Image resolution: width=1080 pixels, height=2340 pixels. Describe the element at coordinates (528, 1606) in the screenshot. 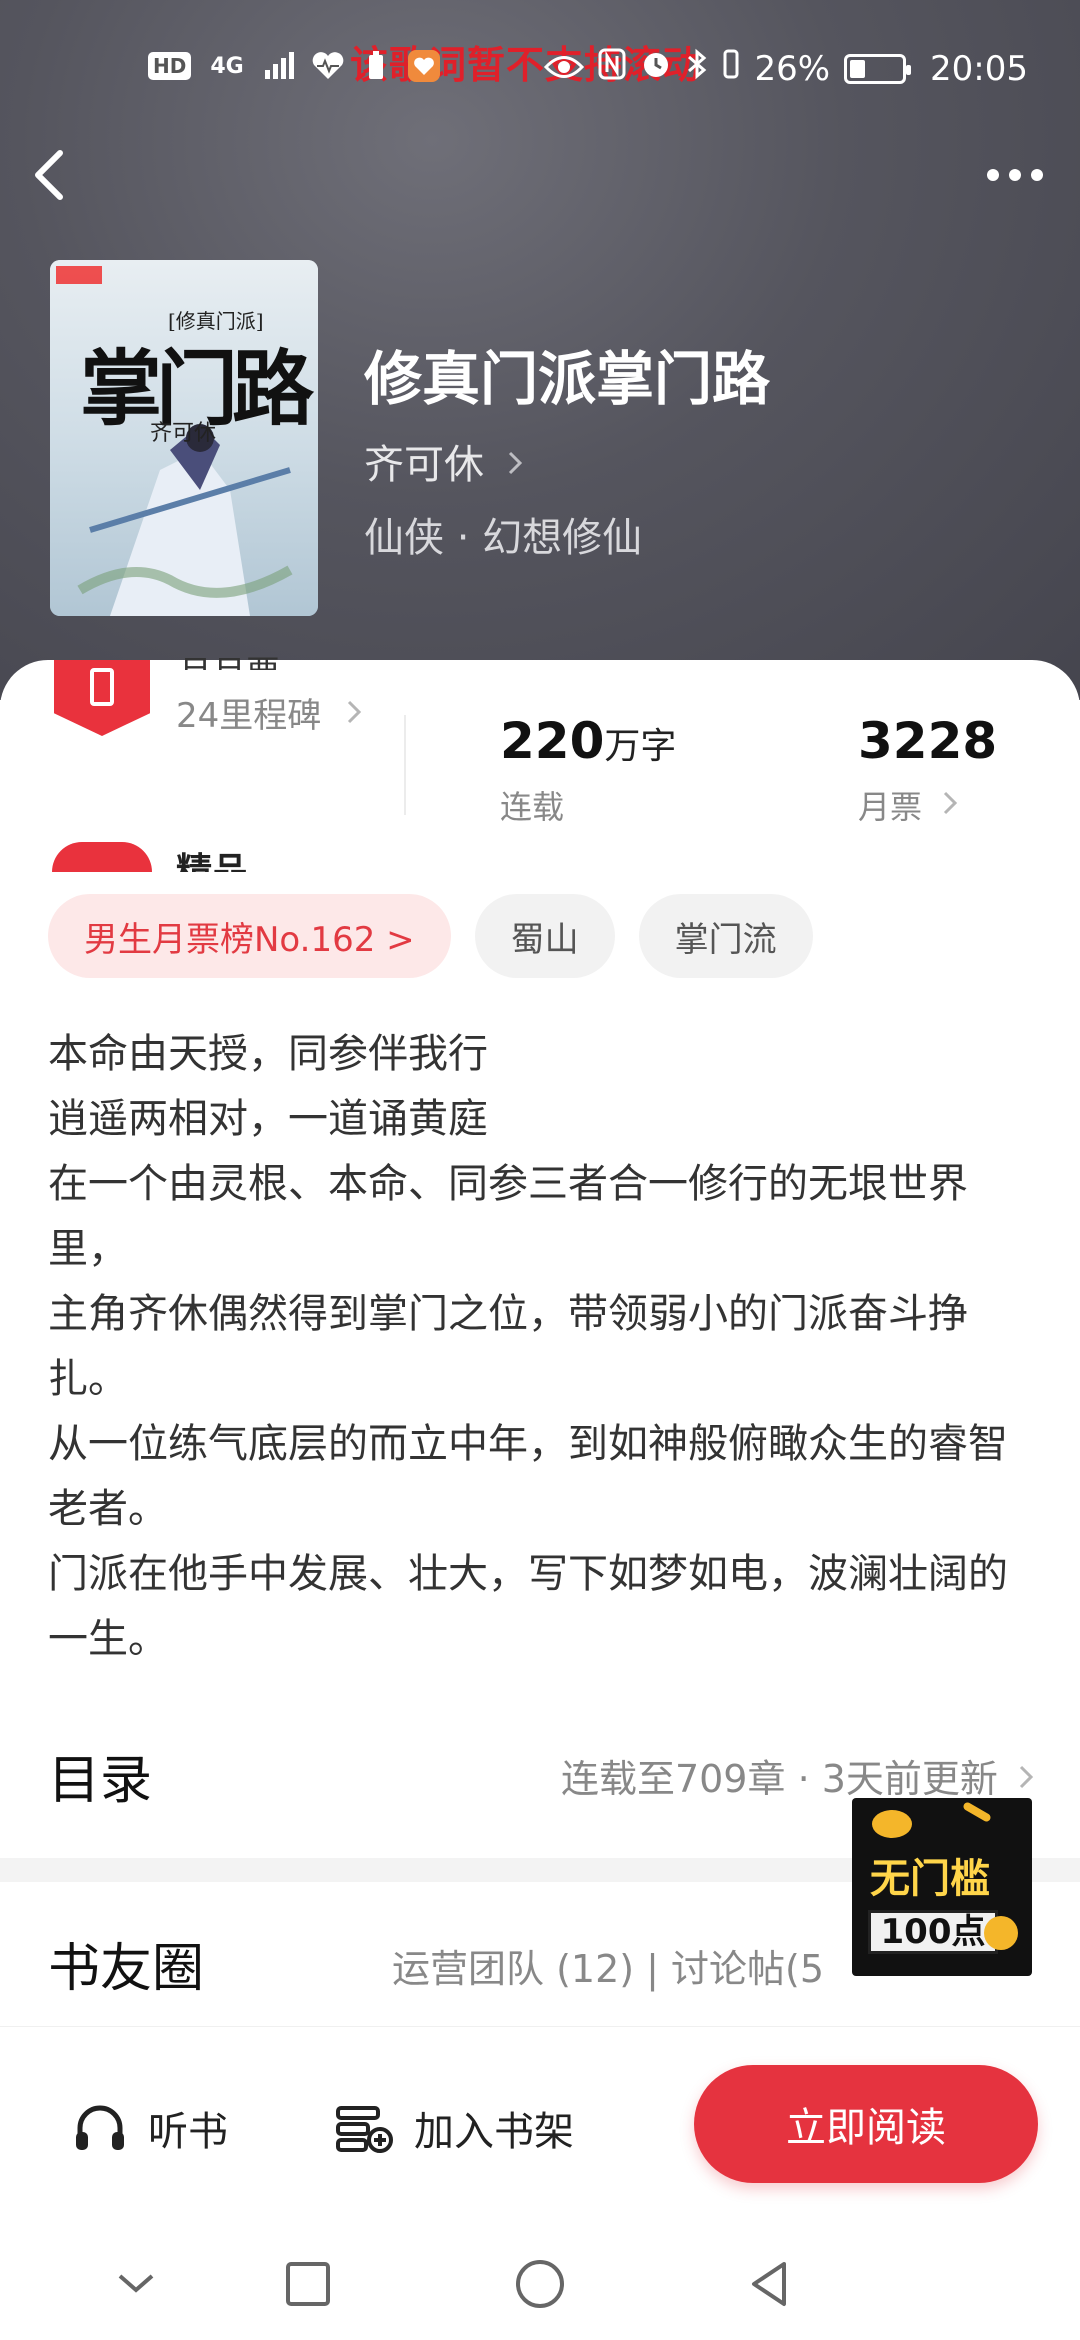

I see `synopsis-line: 门派在他手中发展、壮大，写下如梦如电，波澜壮阔的一生。` at that location.